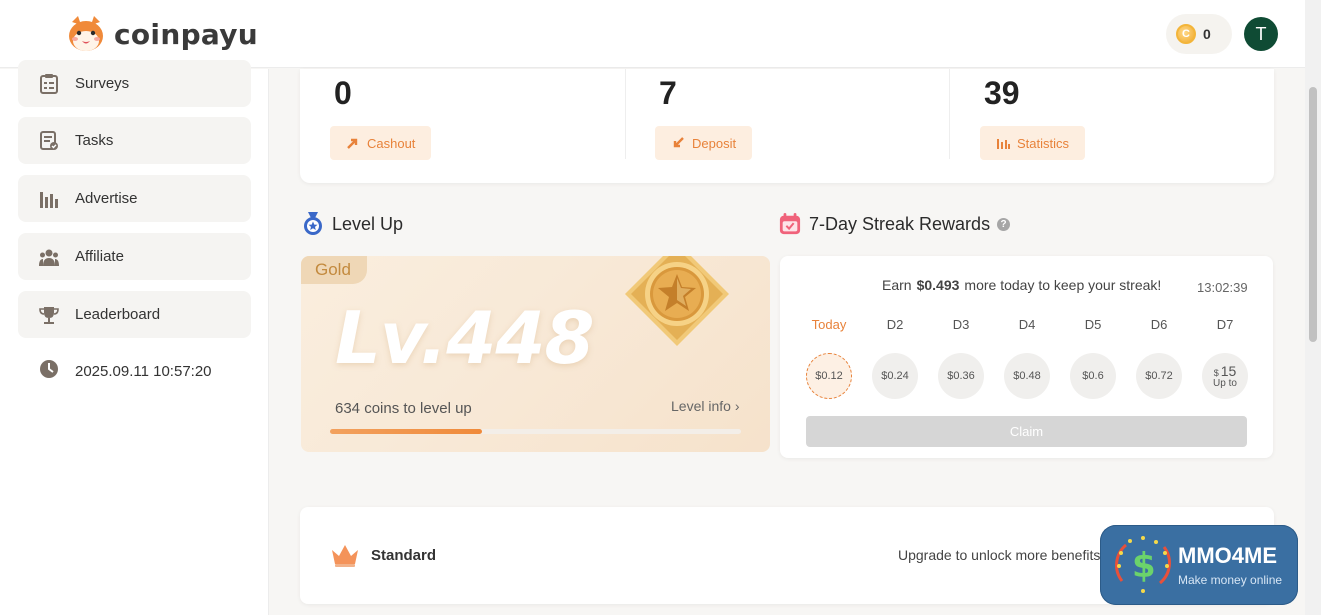 The image size is (1321, 615). Describe the element at coordinates (714, 143) in the screenshot. I see `deposit-label: Deposit` at that location.